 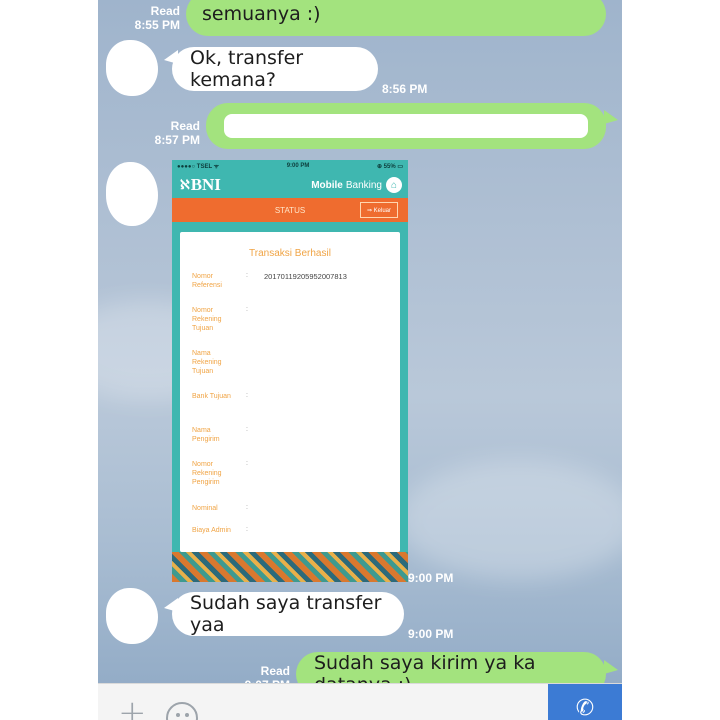 I want to click on signal-text: ●●●●○ TSEL ᯤ, so click(x=198, y=167).